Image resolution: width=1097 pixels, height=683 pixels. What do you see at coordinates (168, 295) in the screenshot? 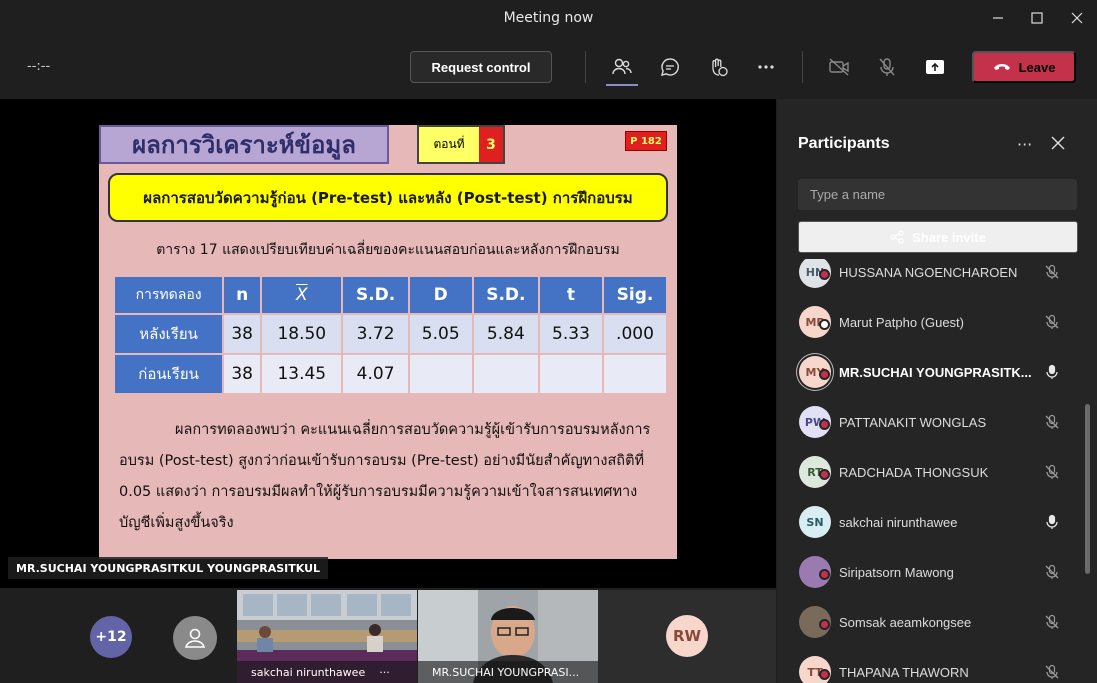
I see `table-header: การทดลอง` at bounding box center [168, 295].